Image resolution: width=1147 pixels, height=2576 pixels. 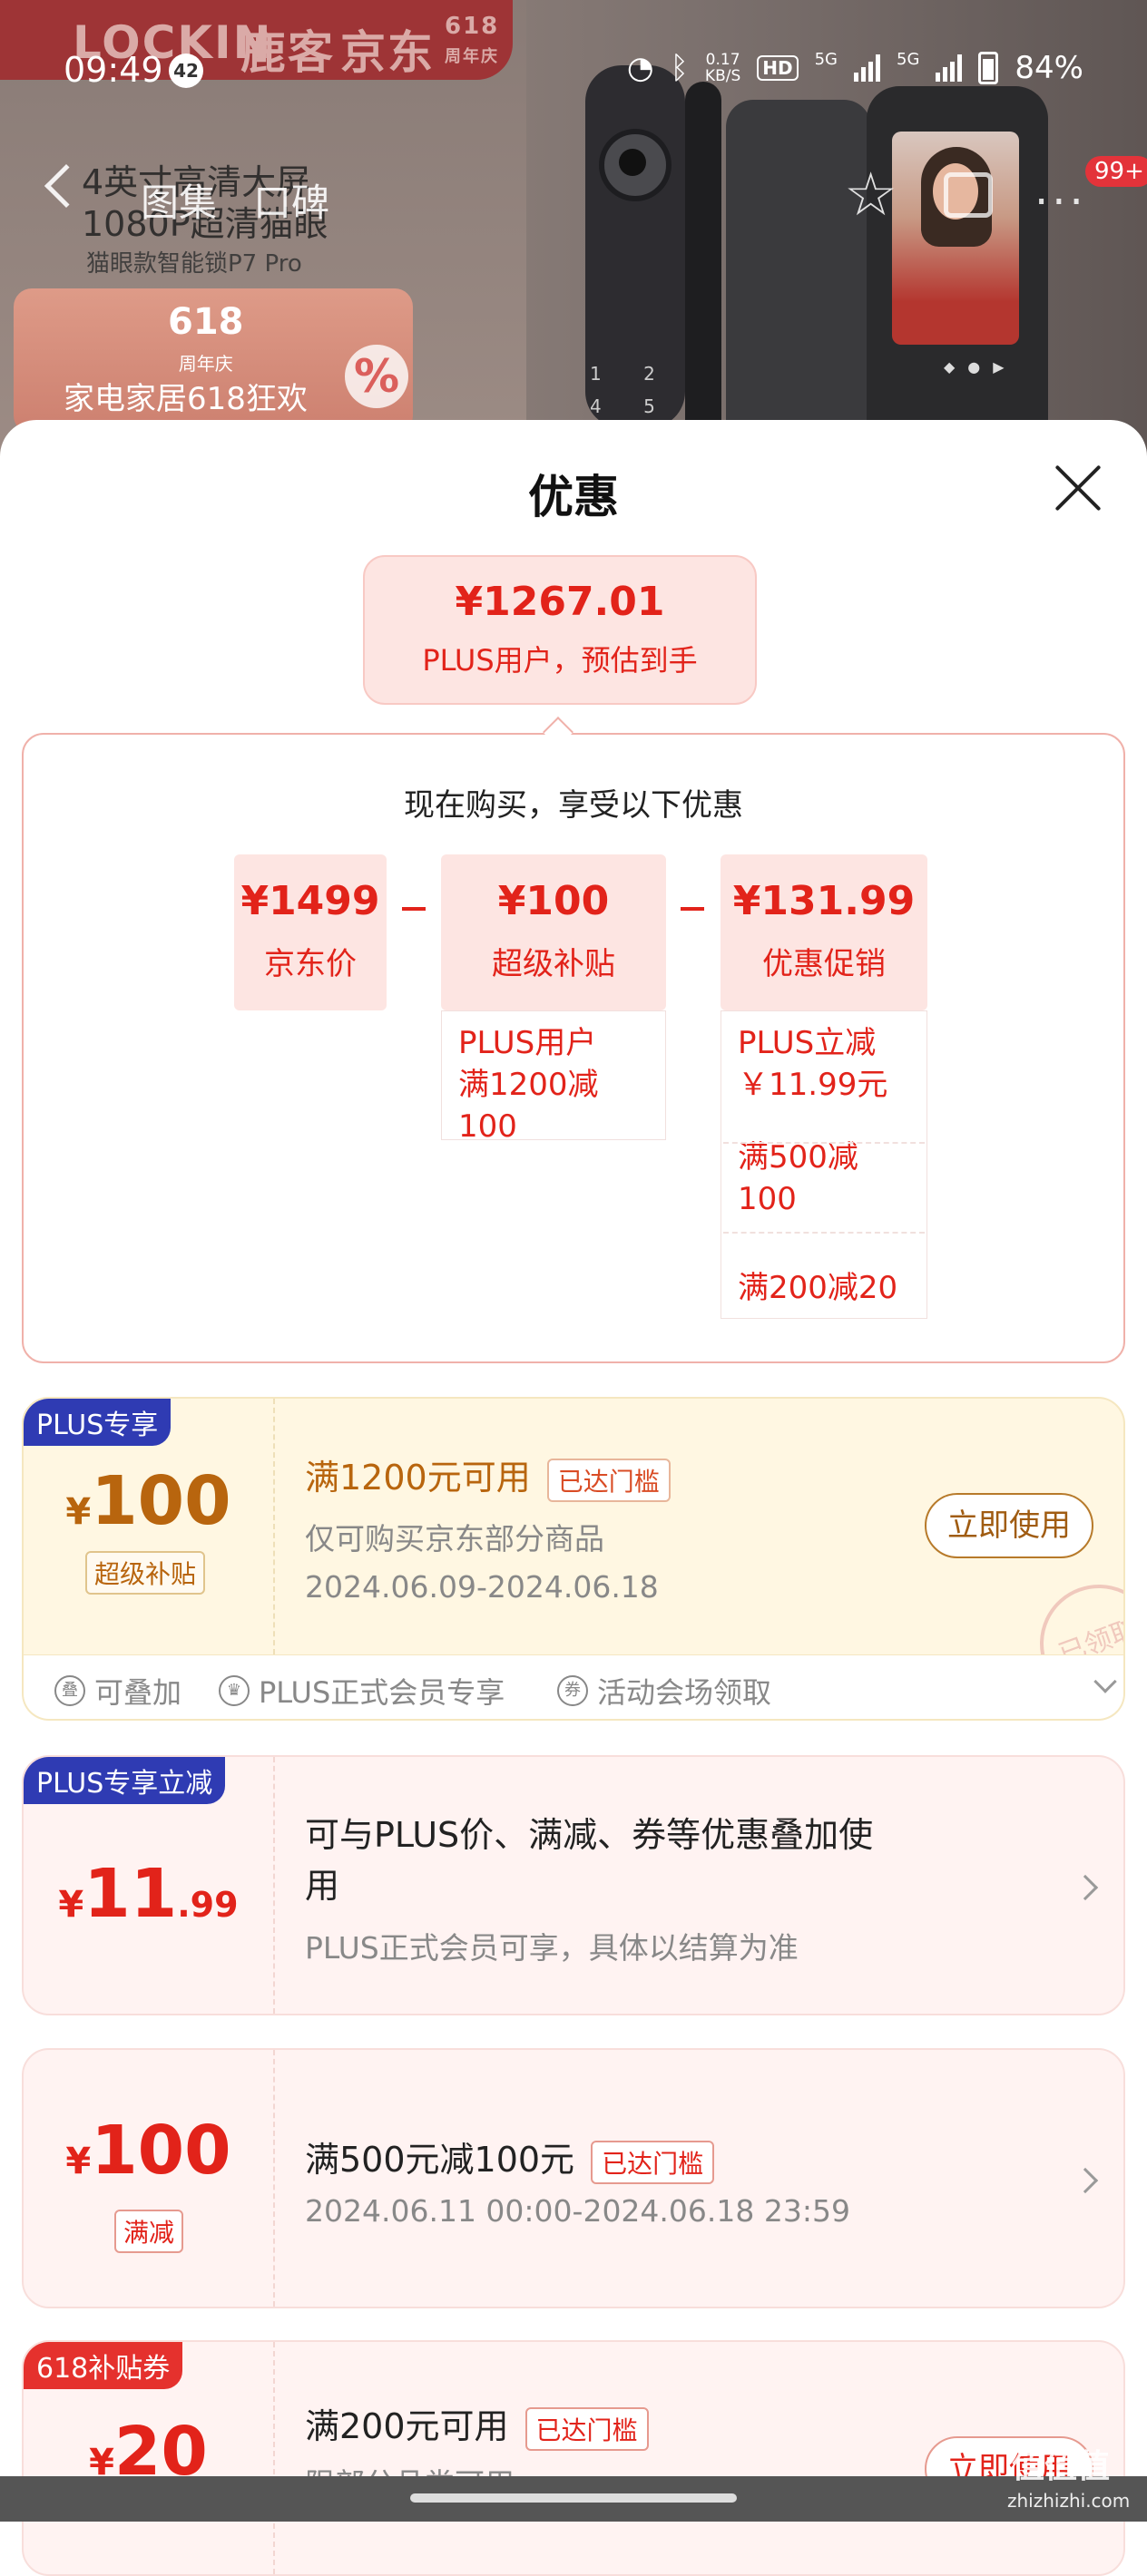 I want to click on network-5g-label-2: 5G, so click(x=908, y=59).